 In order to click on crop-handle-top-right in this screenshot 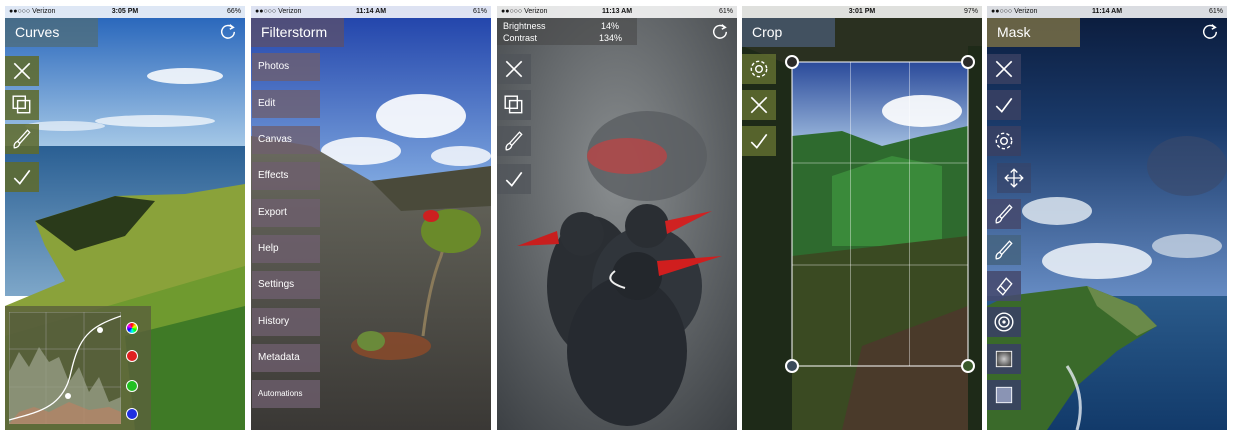, I will do `click(968, 62)`.